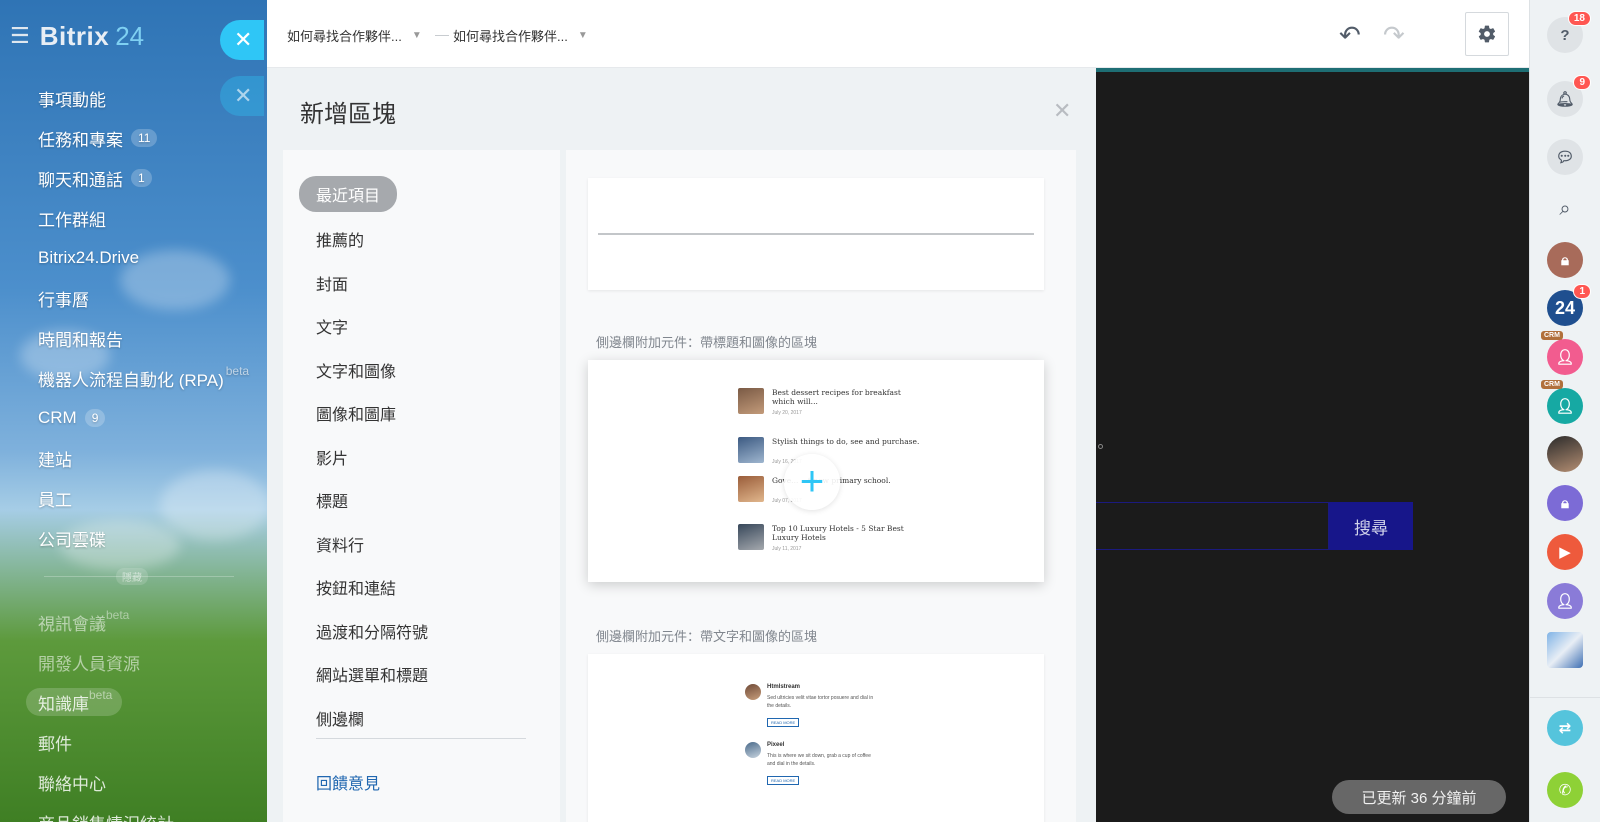  Describe the element at coordinates (153, 418) in the screenshot. I see `menu-item-crm: CRM 9` at that location.